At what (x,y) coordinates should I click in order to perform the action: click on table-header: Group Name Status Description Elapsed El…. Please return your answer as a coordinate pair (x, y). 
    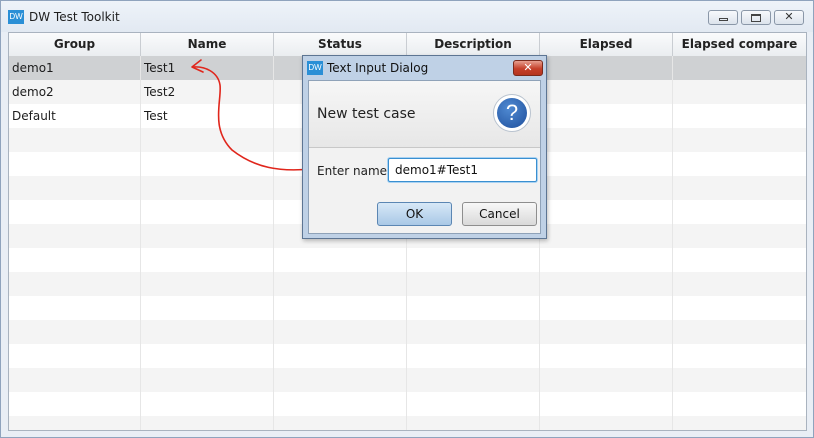
    Looking at the image, I should click on (407, 45).